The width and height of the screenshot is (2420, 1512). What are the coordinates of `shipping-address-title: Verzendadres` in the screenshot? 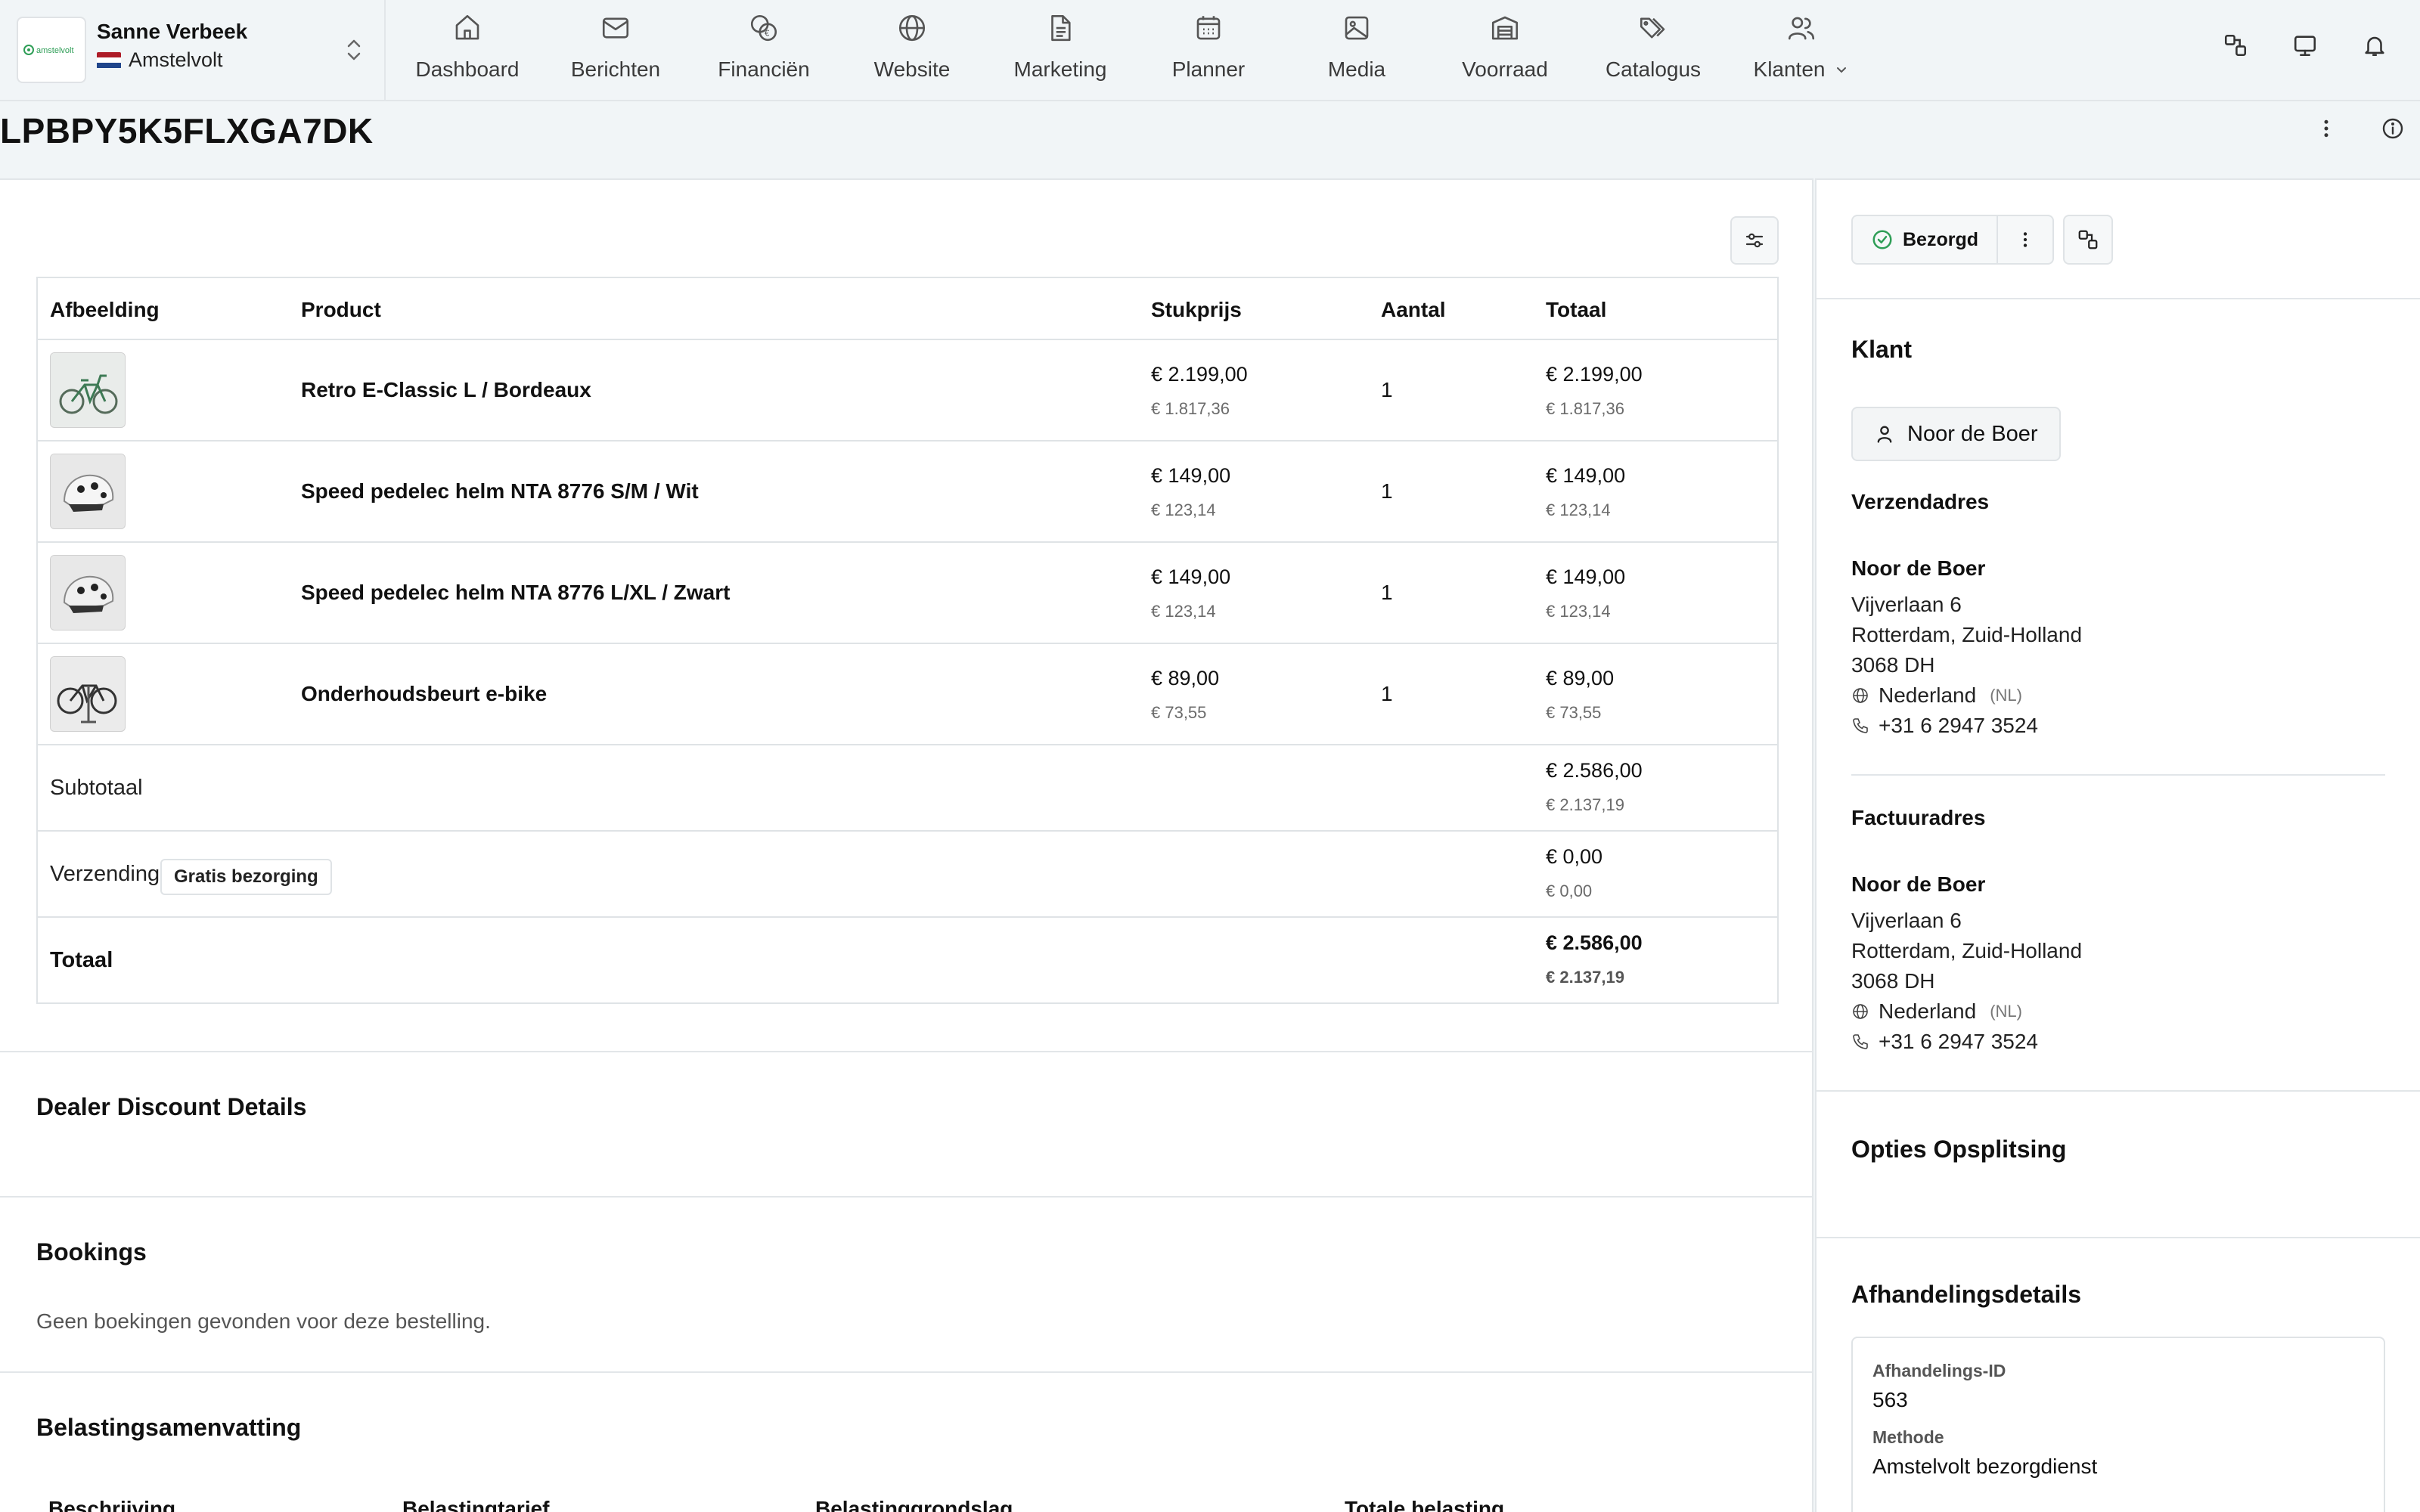 It's located at (1920, 501).